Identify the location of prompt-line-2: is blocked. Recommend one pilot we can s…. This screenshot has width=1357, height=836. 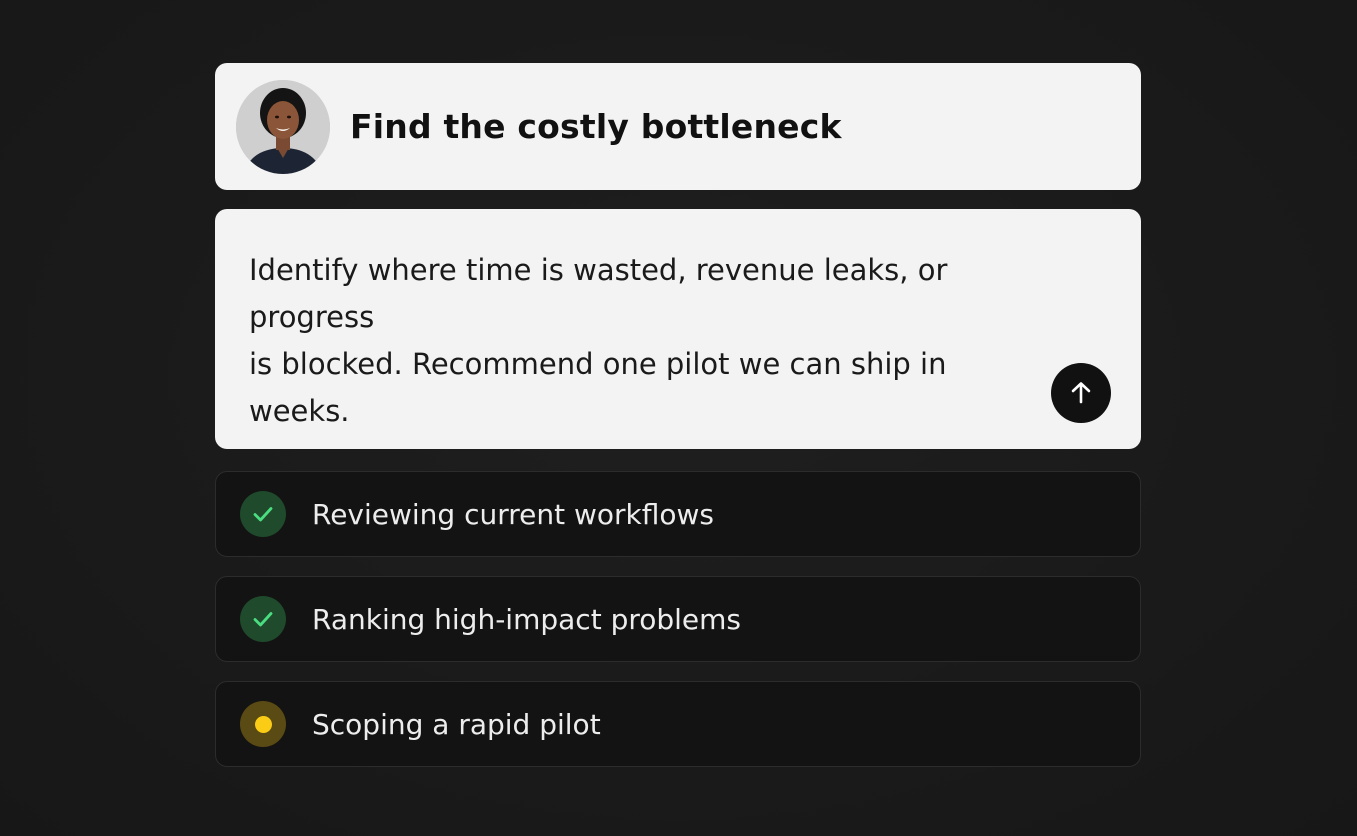
(598, 387).